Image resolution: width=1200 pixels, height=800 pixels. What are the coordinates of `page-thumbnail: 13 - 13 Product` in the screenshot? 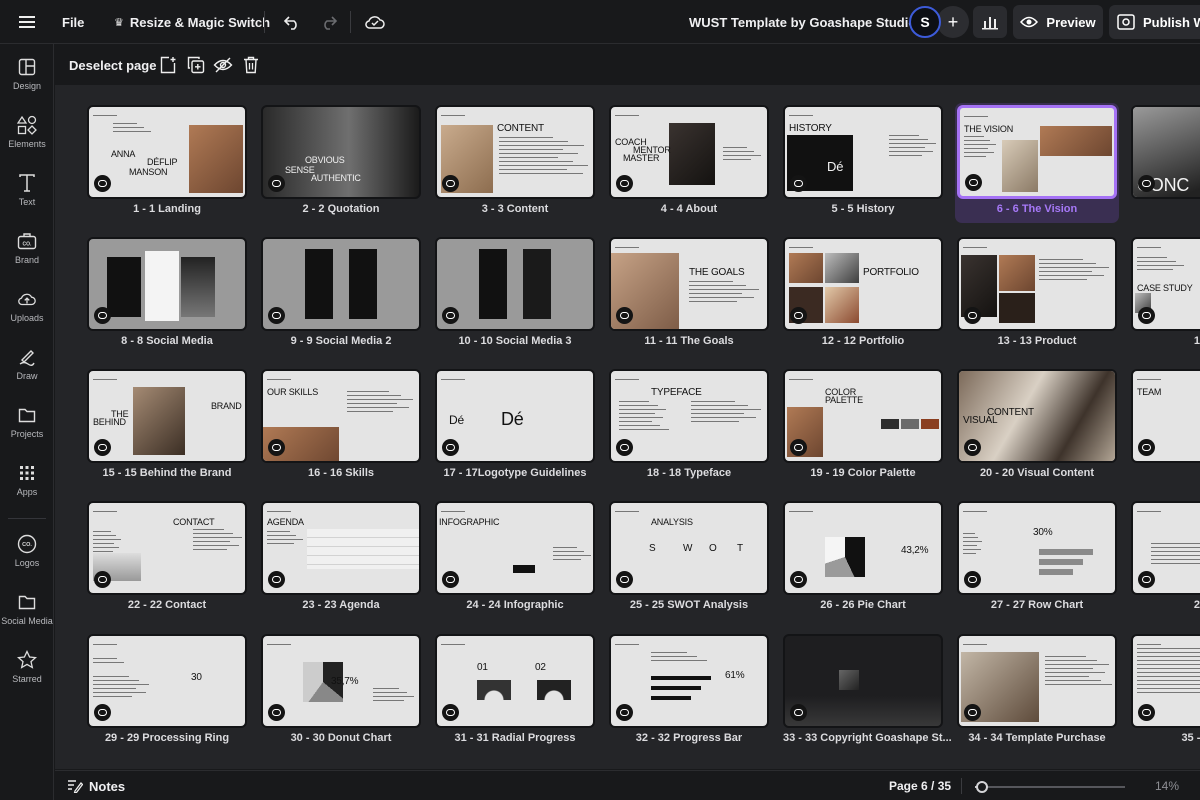 It's located at (1037, 297).